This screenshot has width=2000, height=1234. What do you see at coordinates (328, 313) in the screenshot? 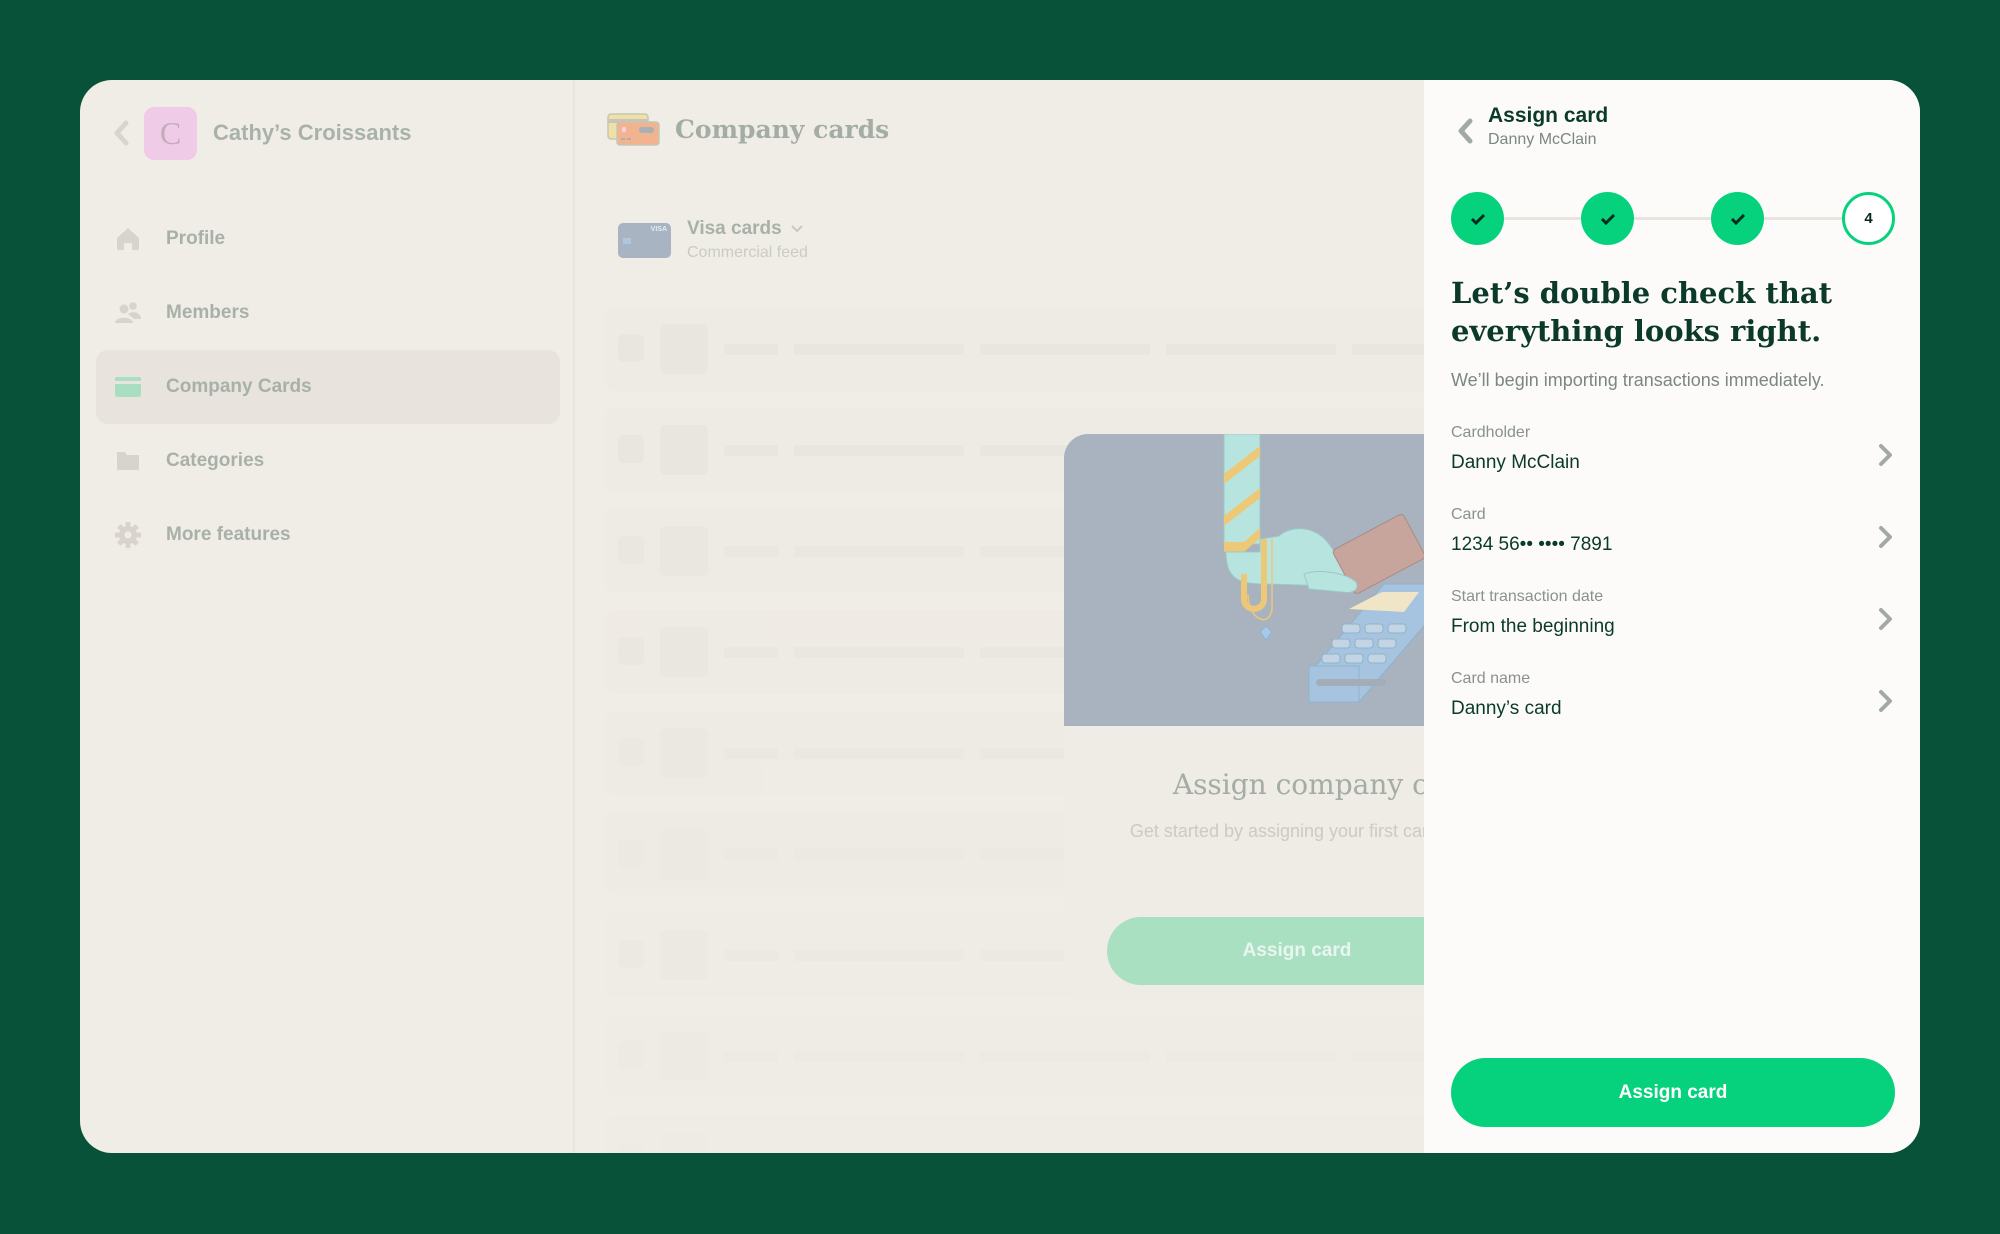
I see `sidebar-item-members: Members` at bounding box center [328, 313].